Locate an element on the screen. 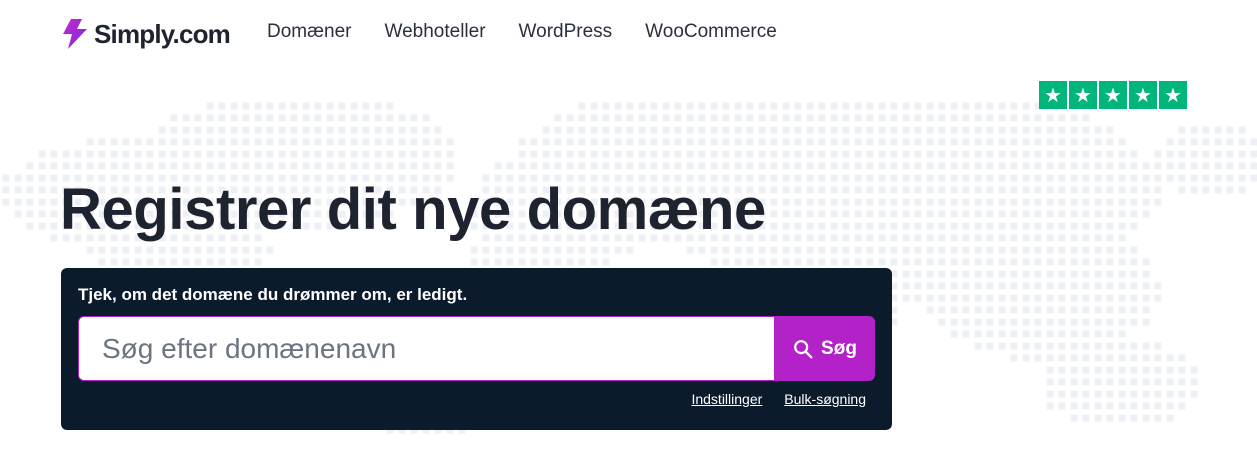 This screenshot has height=452, width=1257. nav-item-wordpress: WordPress is located at coordinates (566, 32).